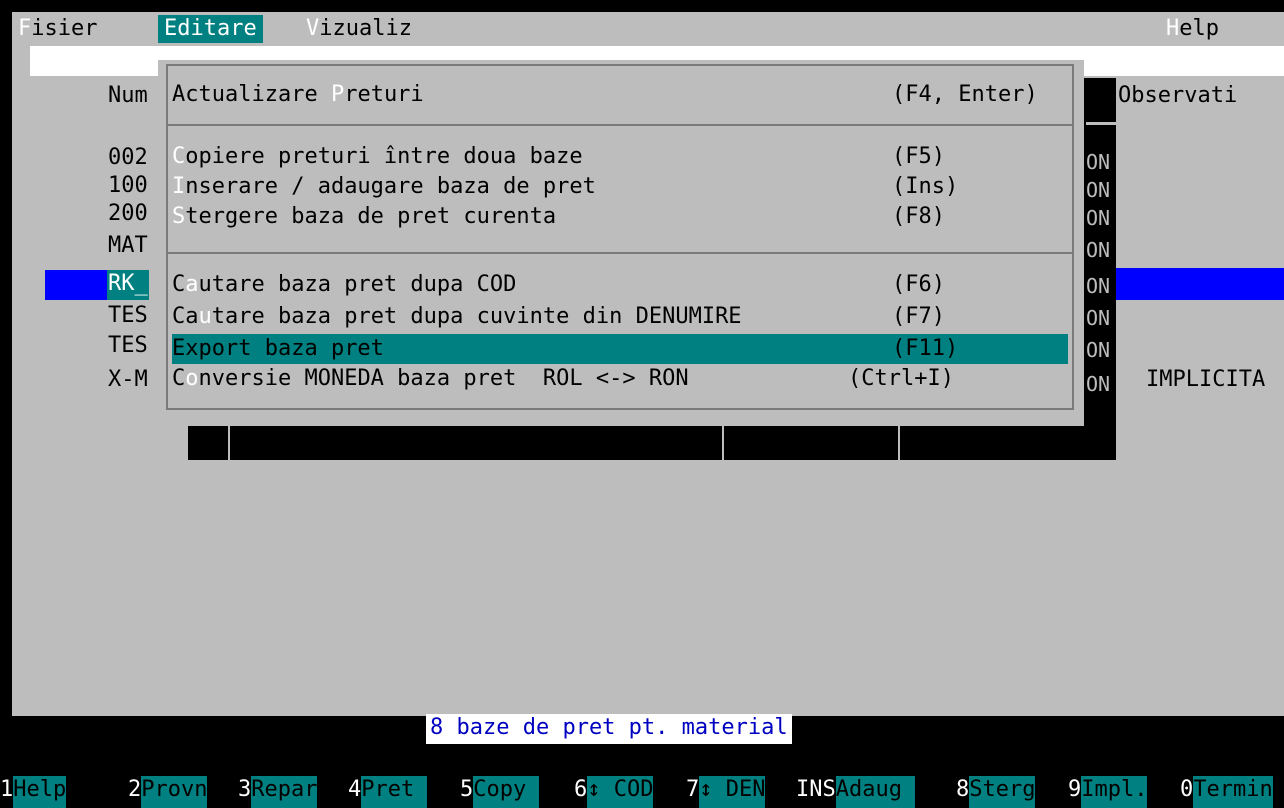 This screenshot has height=808, width=1284. I want to click on column-header-num: Num, so click(128, 95).